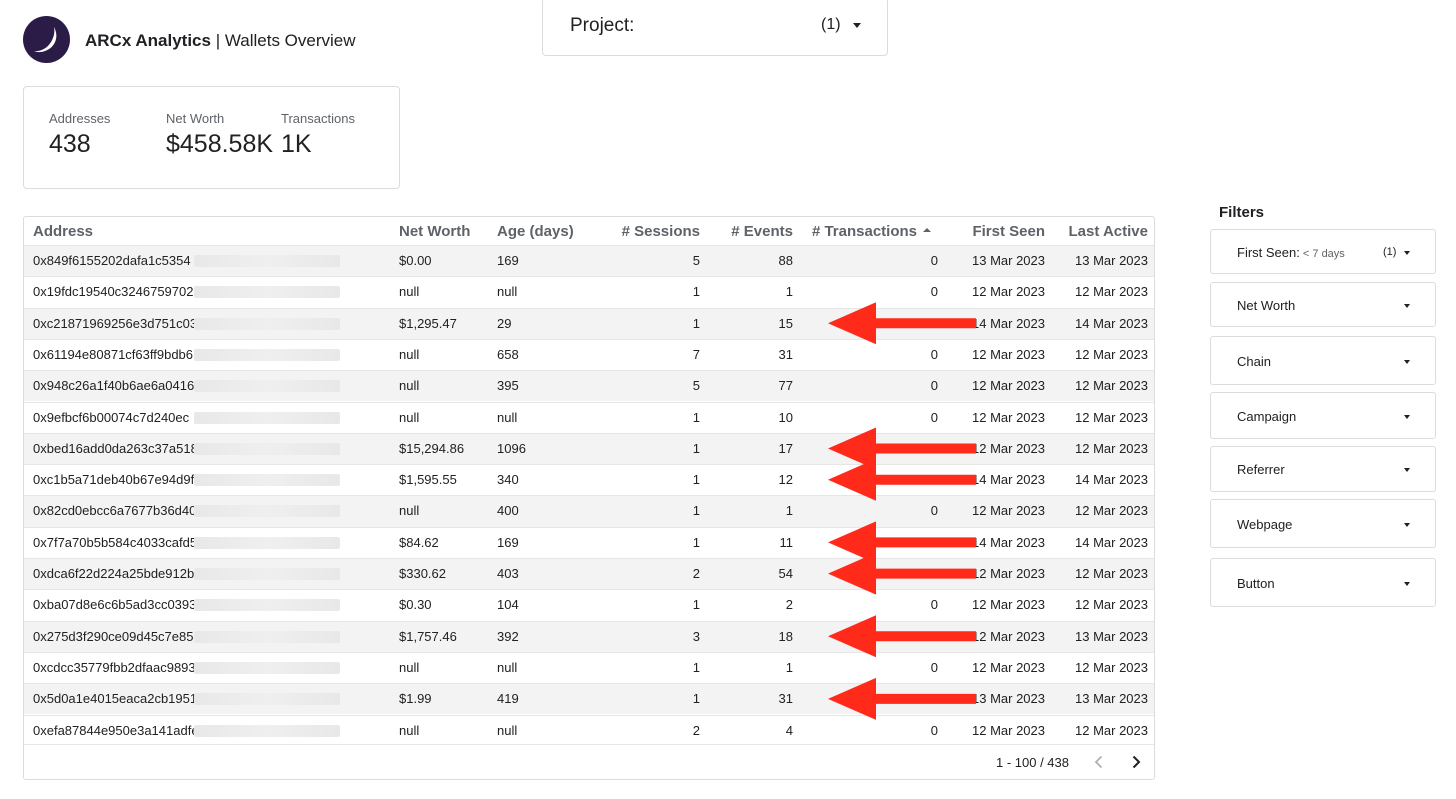 Image resolution: width=1456 pixels, height=799 pixels. I want to click on column-header-last-active: Last Active, so click(1108, 231).